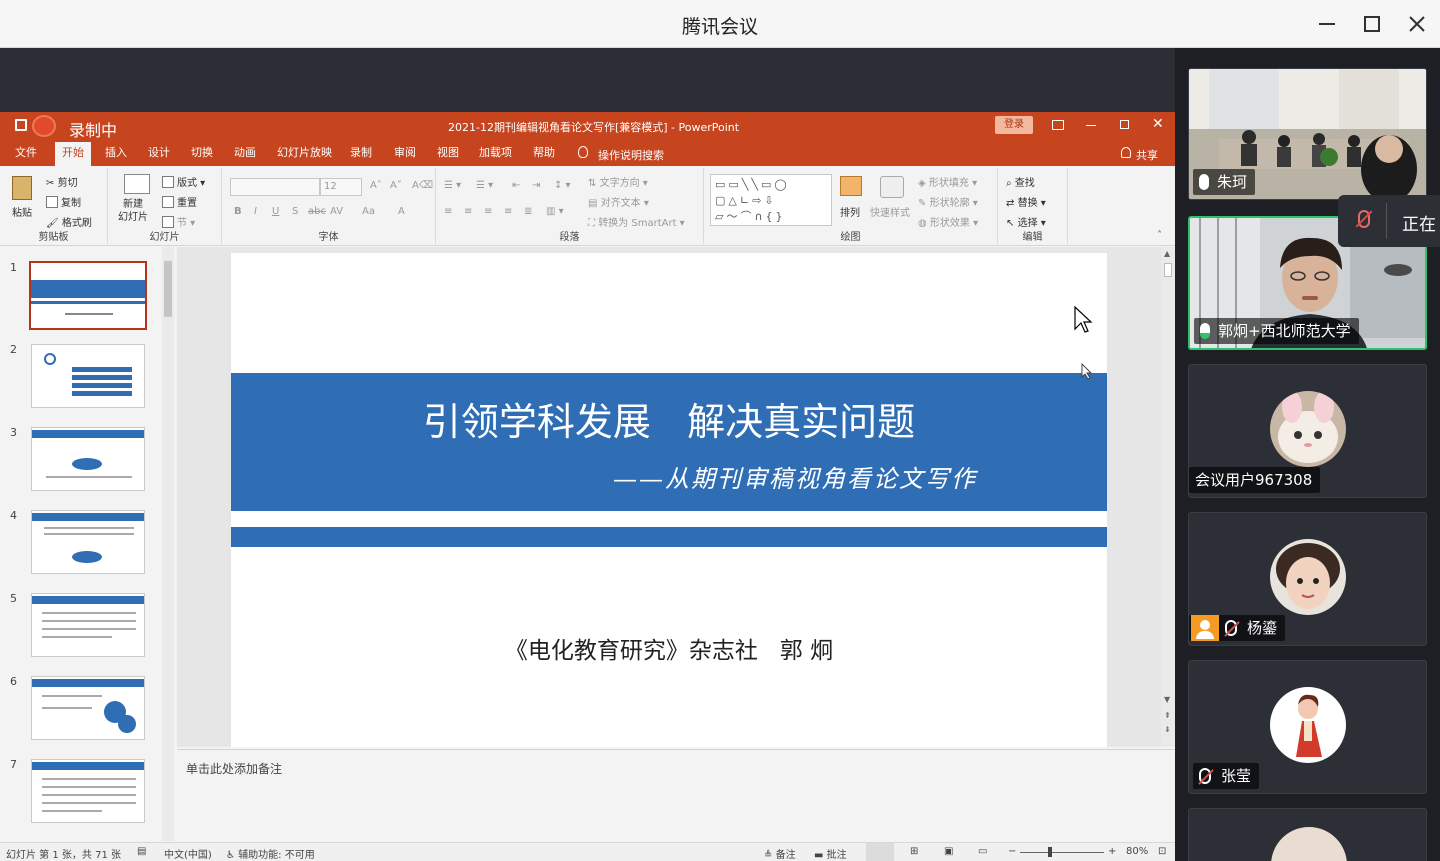  I want to click on grow-font-icon: A˄, so click(376, 185).